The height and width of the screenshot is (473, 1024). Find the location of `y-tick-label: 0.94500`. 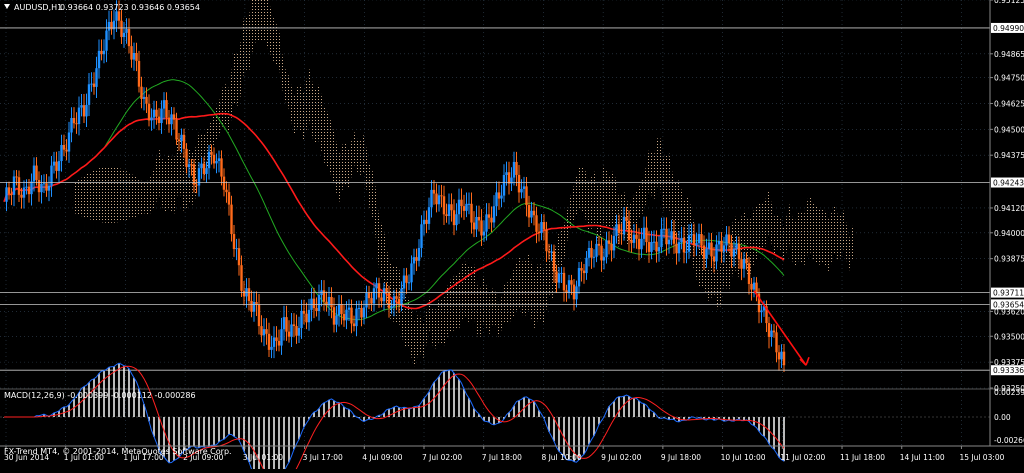

y-tick-label: 0.94500 is located at coordinates (1009, 129).